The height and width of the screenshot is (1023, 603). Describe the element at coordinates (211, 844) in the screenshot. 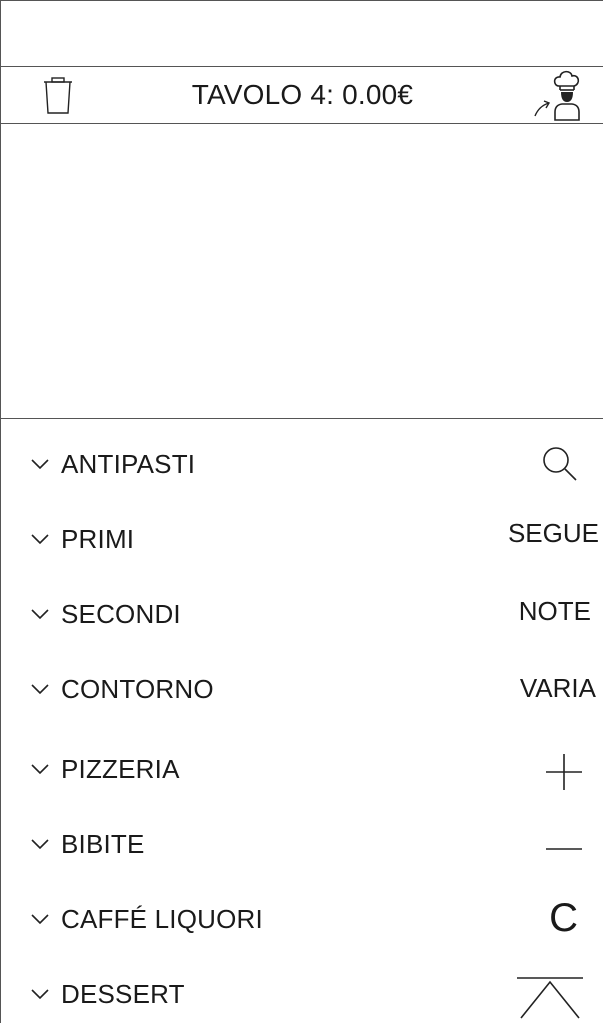

I see `category-bibite: BIBITE` at that location.